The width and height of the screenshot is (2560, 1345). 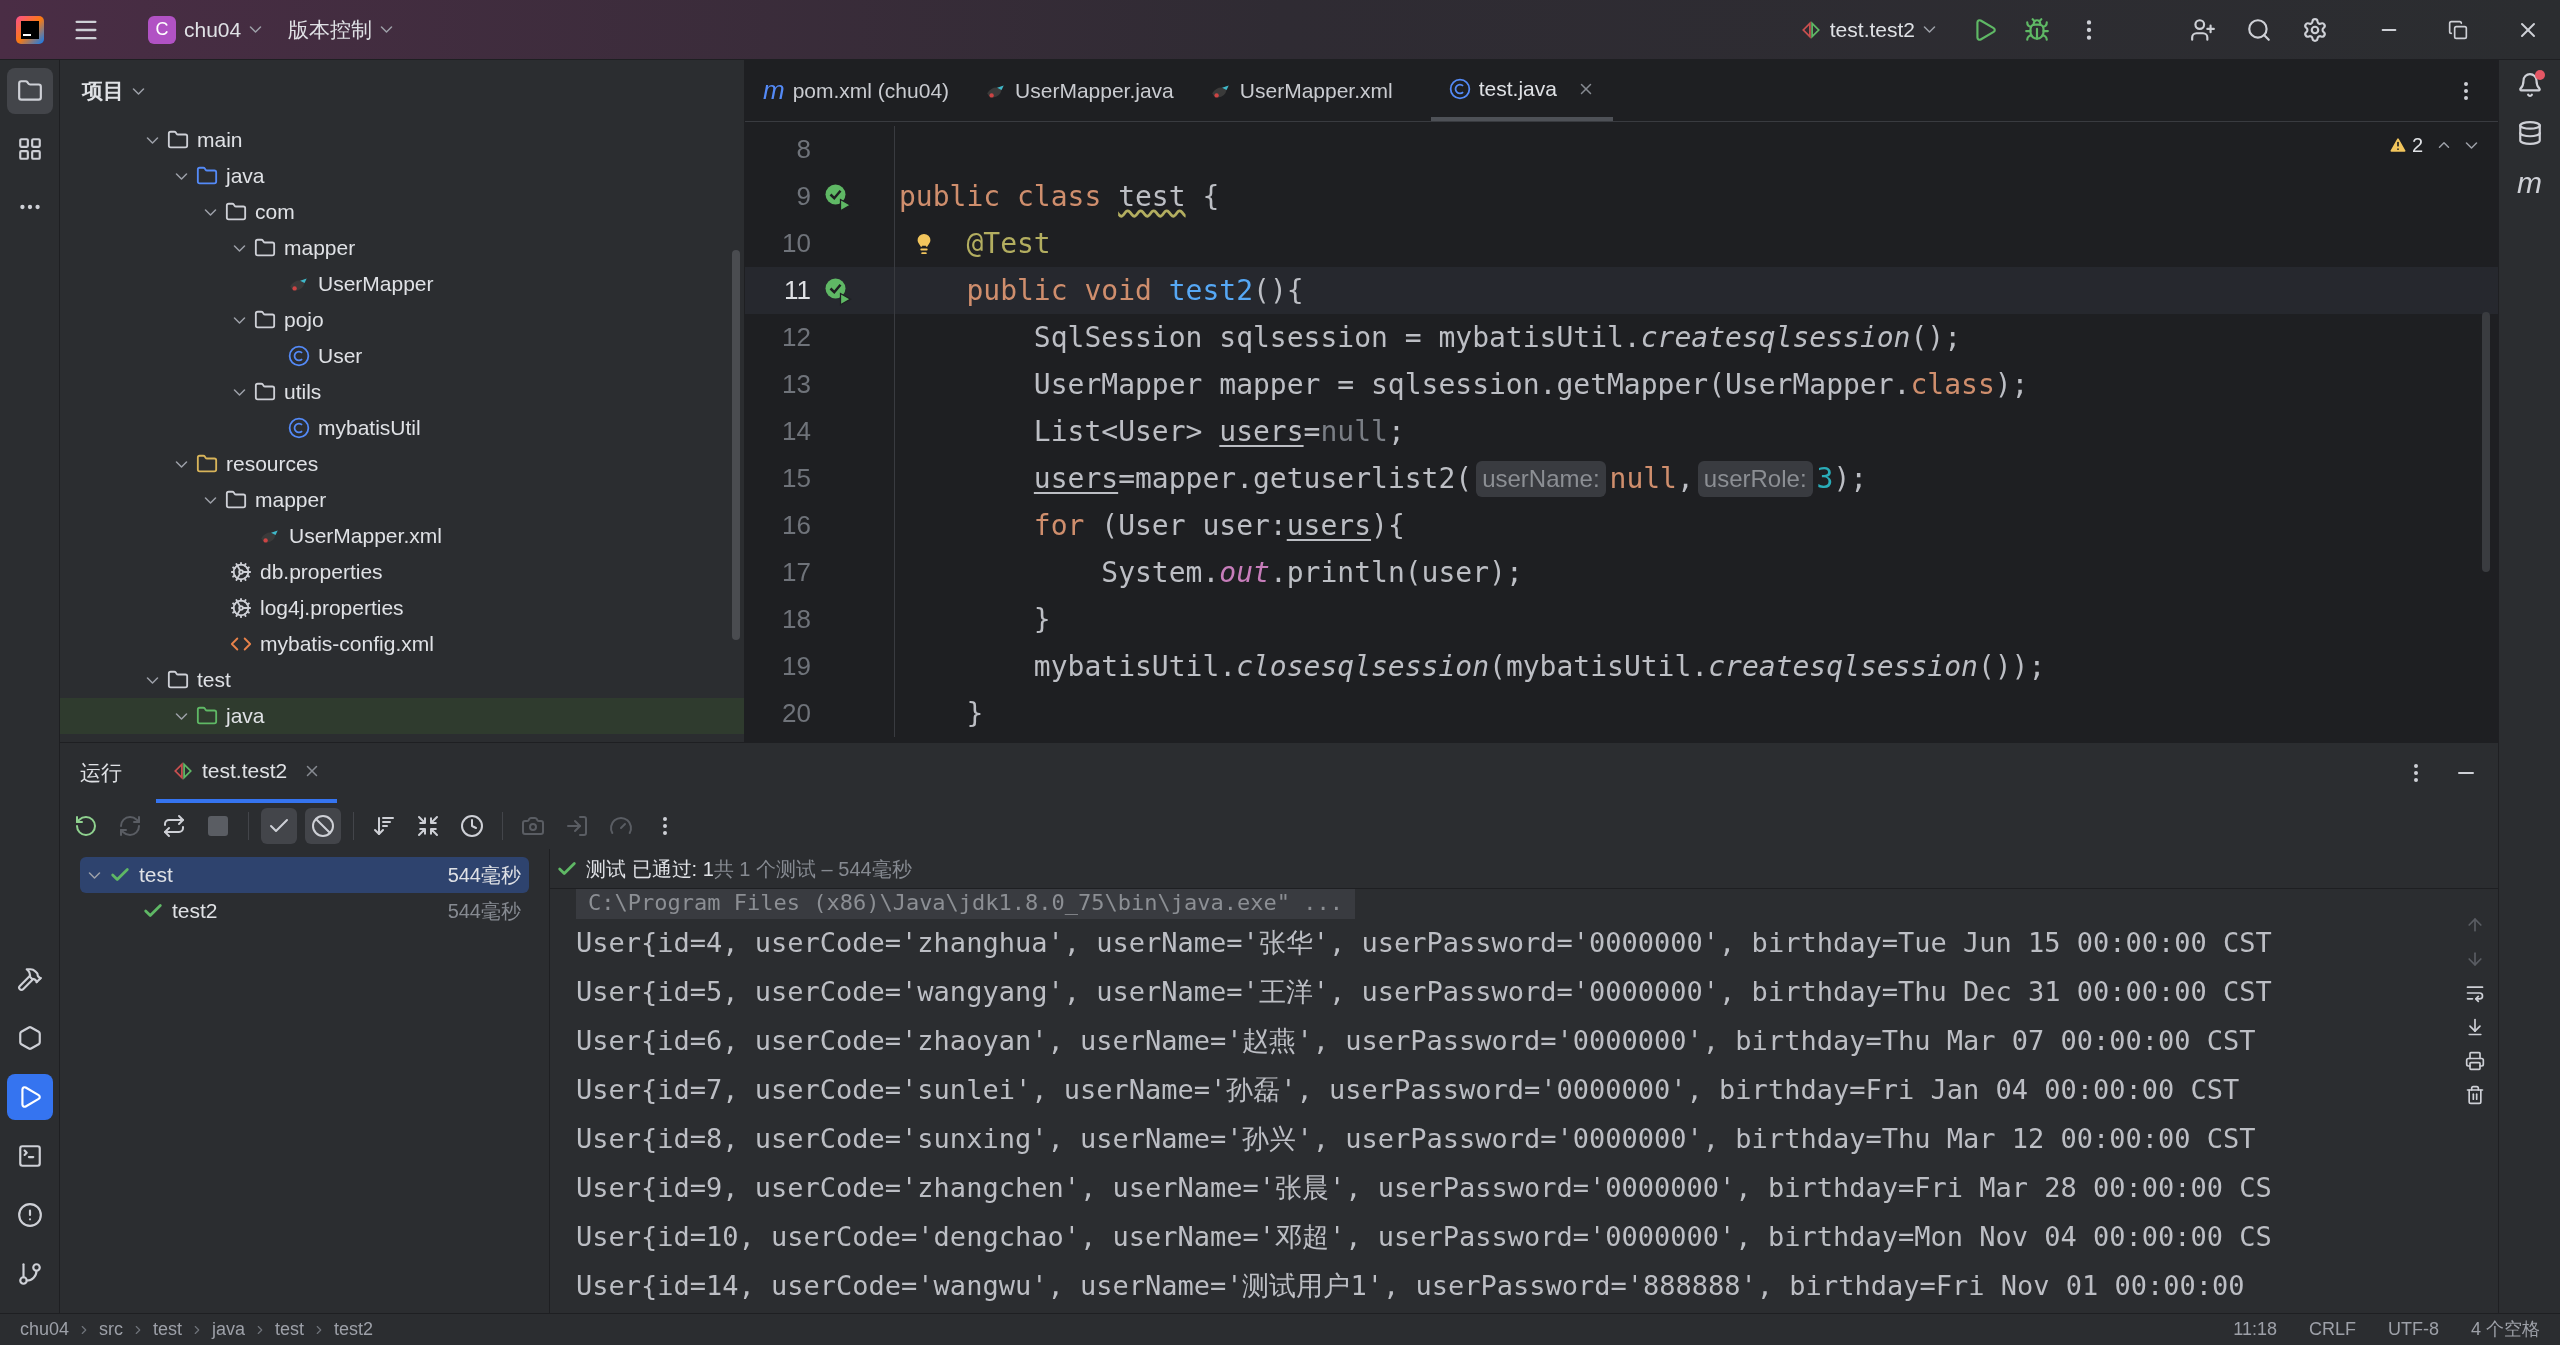 What do you see at coordinates (1079, 90) in the screenshot?
I see `editor-tab: UserMapper.java` at bounding box center [1079, 90].